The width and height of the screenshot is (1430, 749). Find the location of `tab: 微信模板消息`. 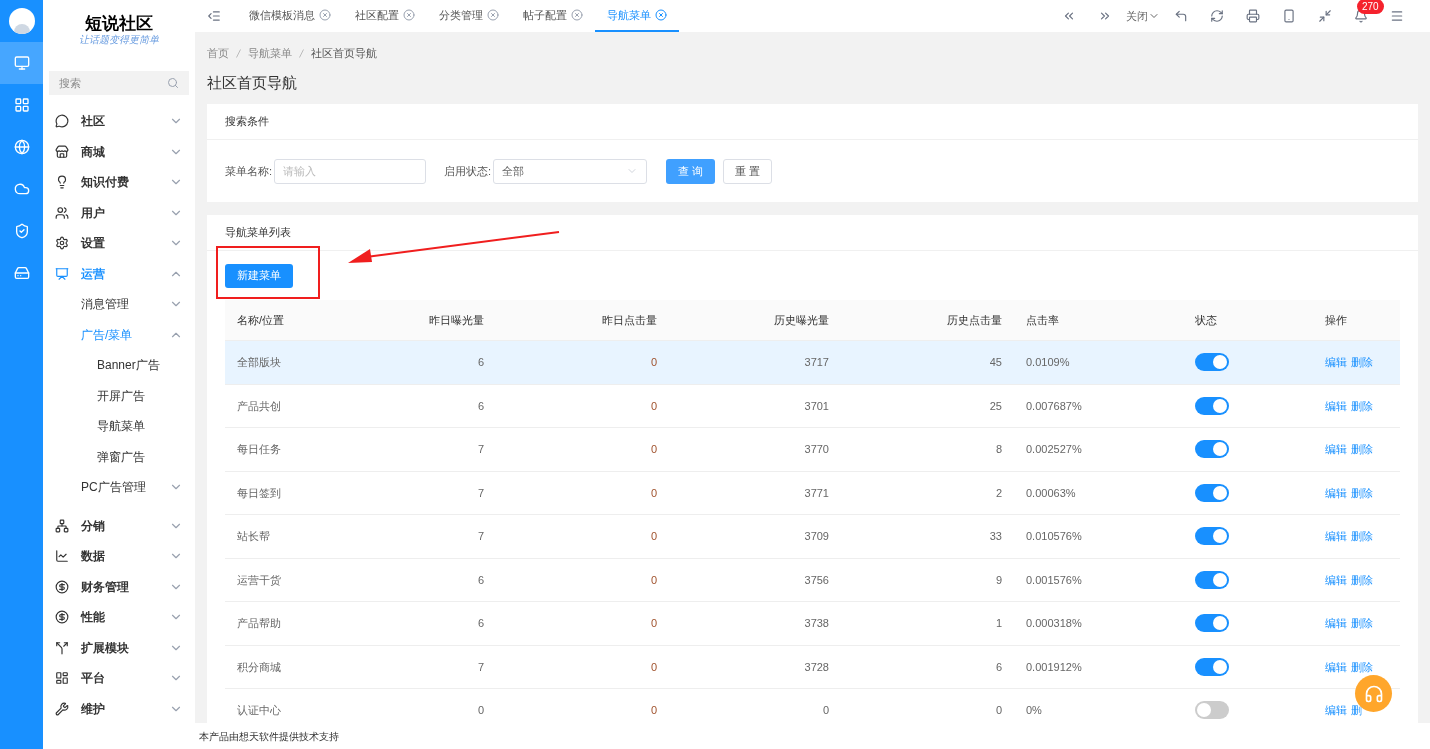

tab: 微信模板消息 is located at coordinates (290, 16).